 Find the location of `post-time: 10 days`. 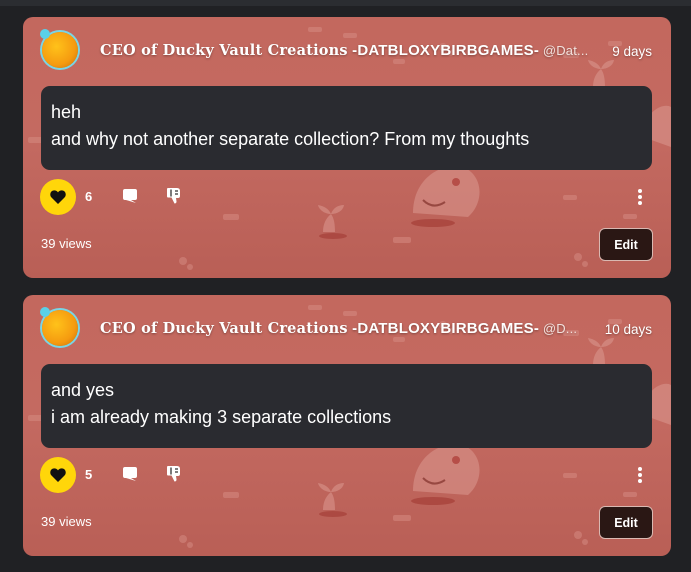

post-time: 10 days is located at coordinates (628, 329).